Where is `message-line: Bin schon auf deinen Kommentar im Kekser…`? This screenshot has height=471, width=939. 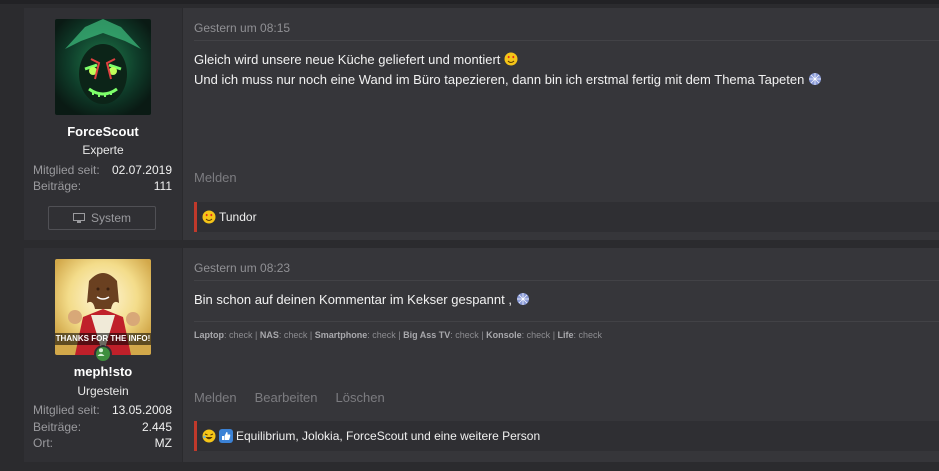 message-line: Bin schon auf deinen Kommentar im Kekser… is located at coordinates (362, 300).